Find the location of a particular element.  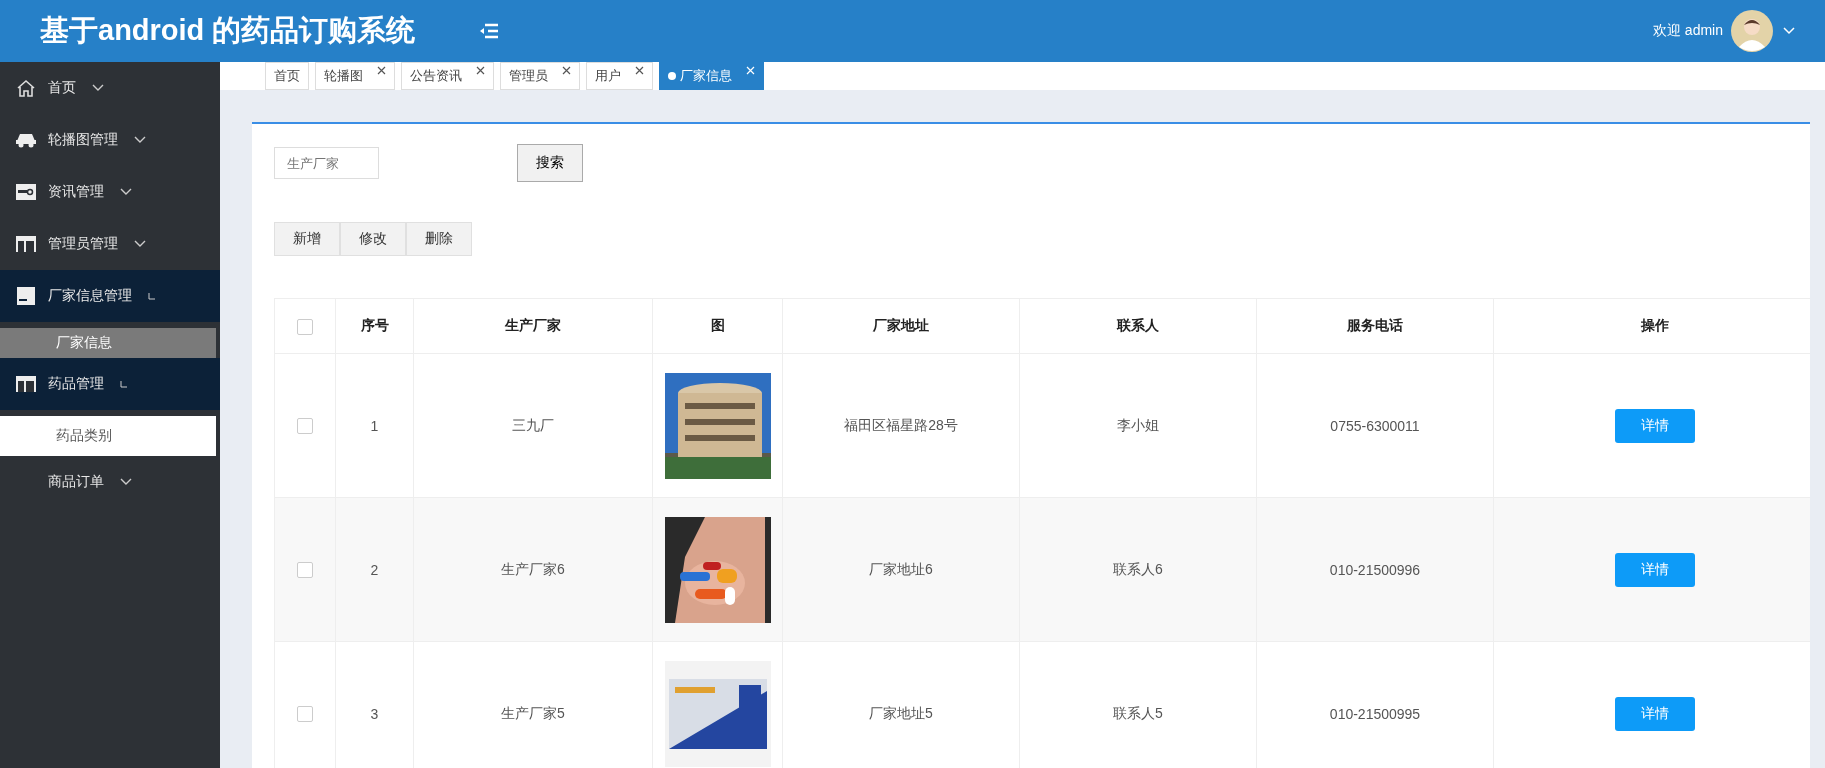

search-button: 搜索 is located at coordinates (550, 163).